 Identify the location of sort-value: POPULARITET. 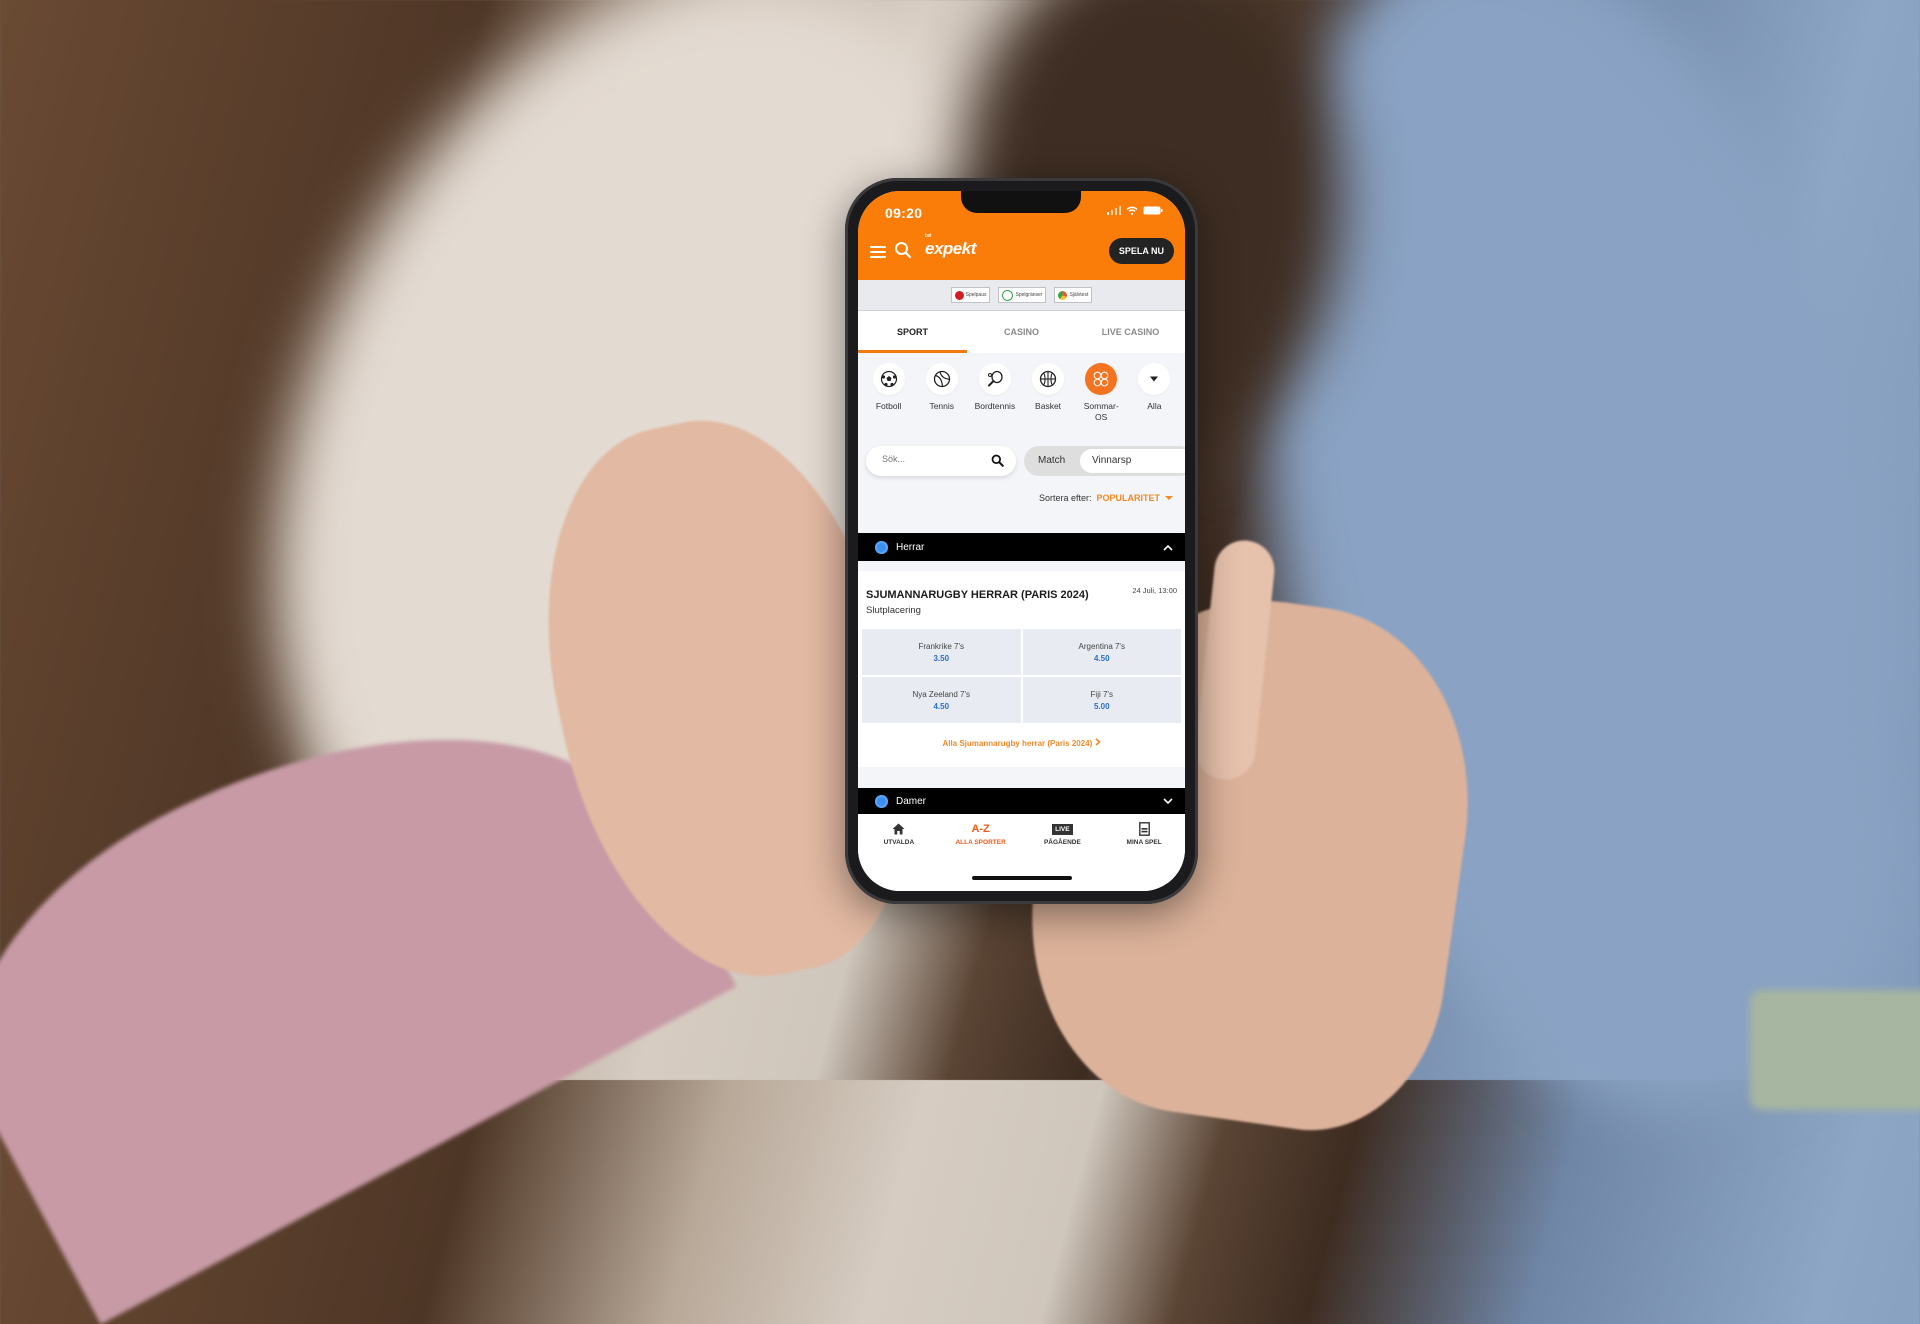
(1128, 498).